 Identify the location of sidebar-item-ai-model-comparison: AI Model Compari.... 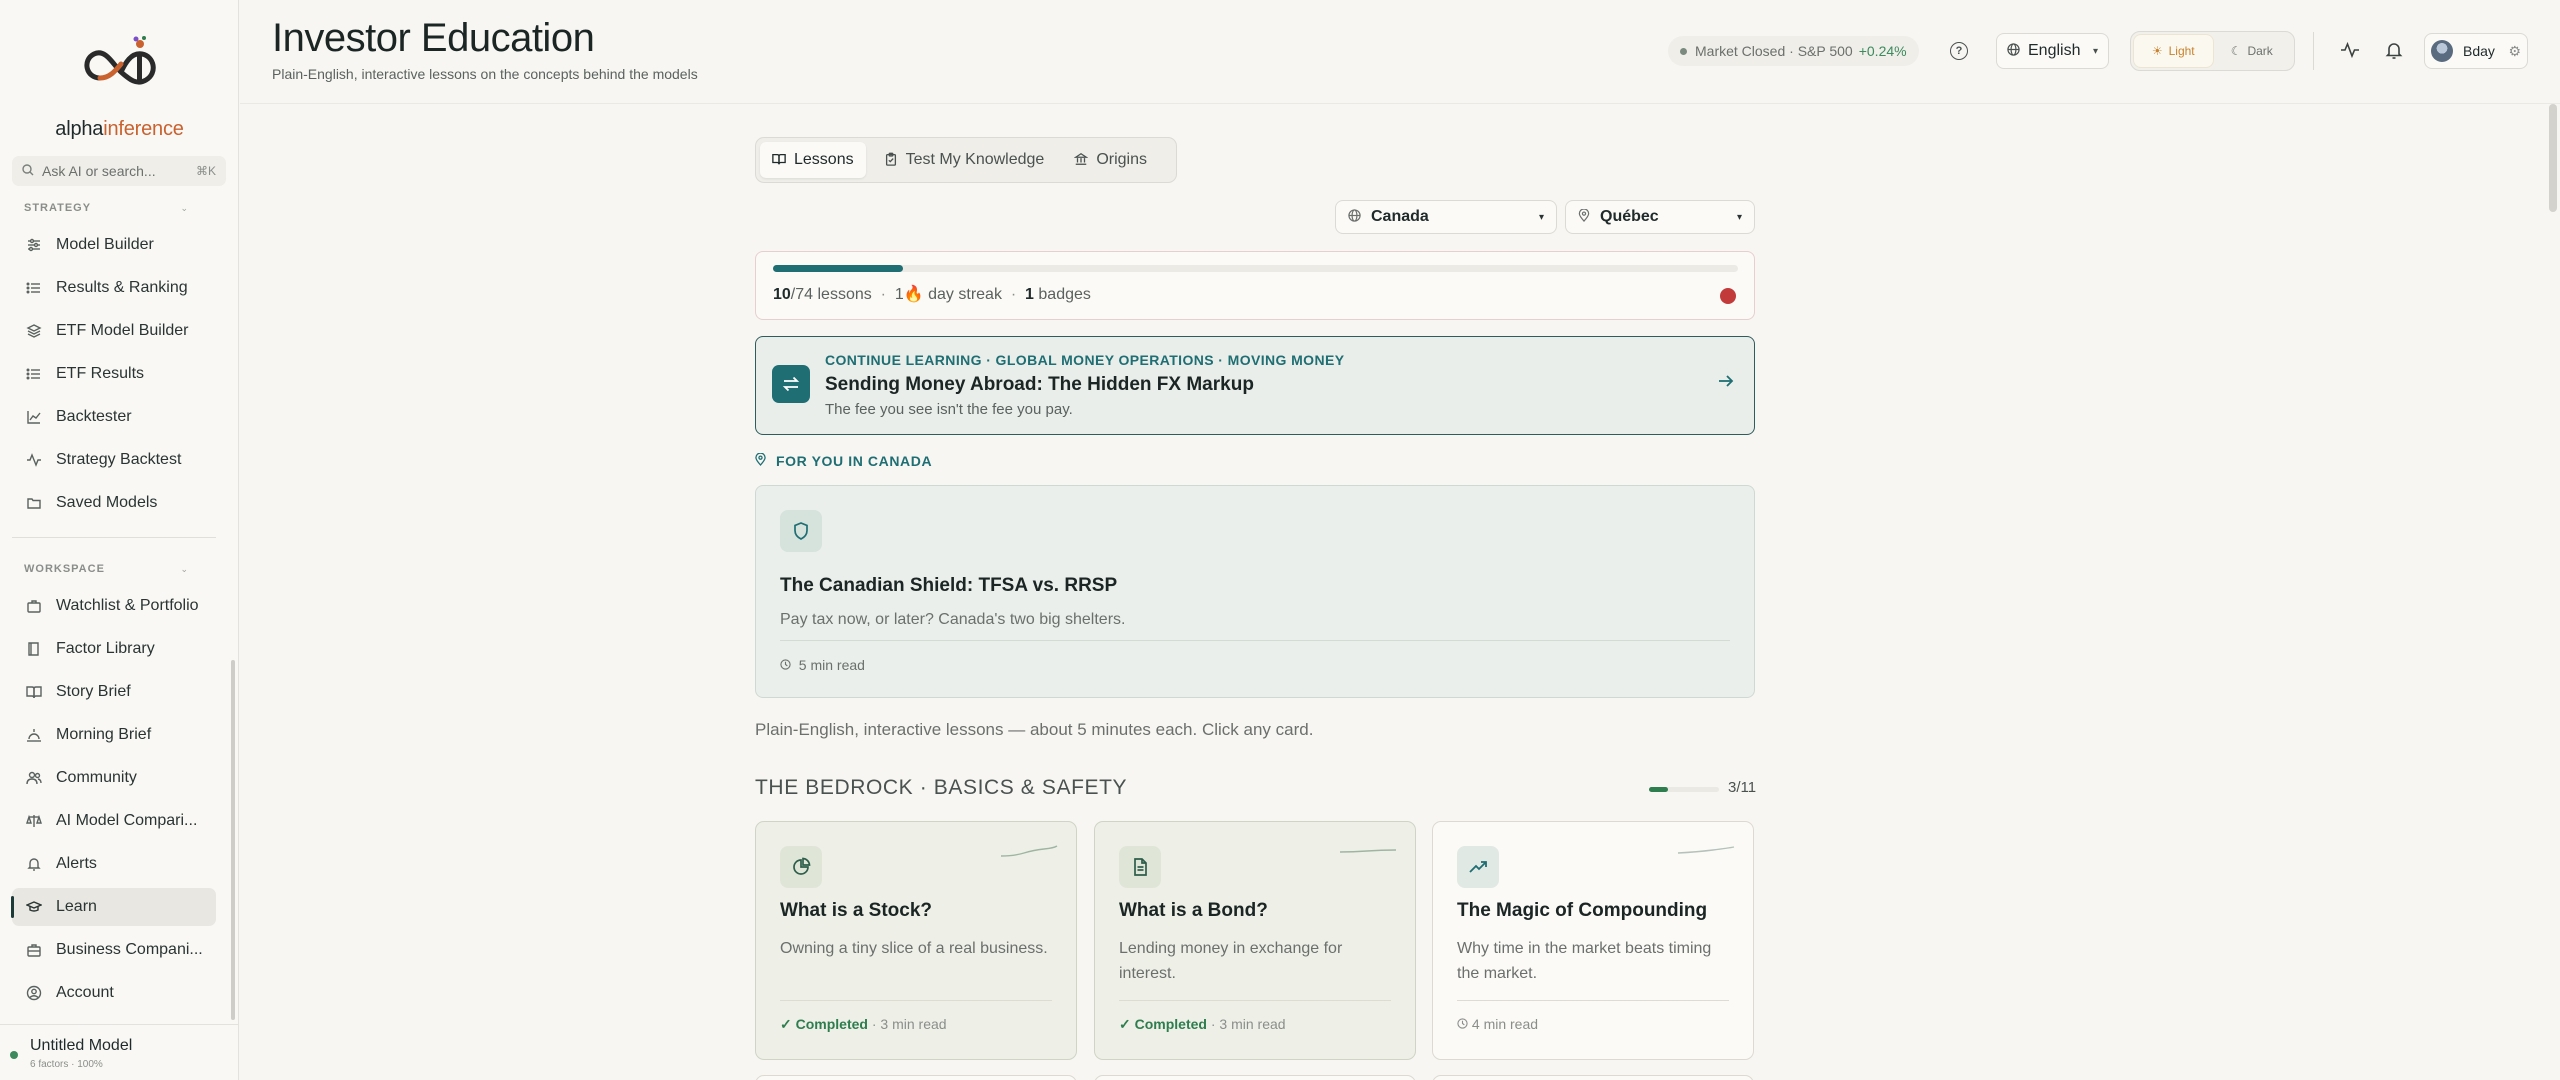
(114, 821).